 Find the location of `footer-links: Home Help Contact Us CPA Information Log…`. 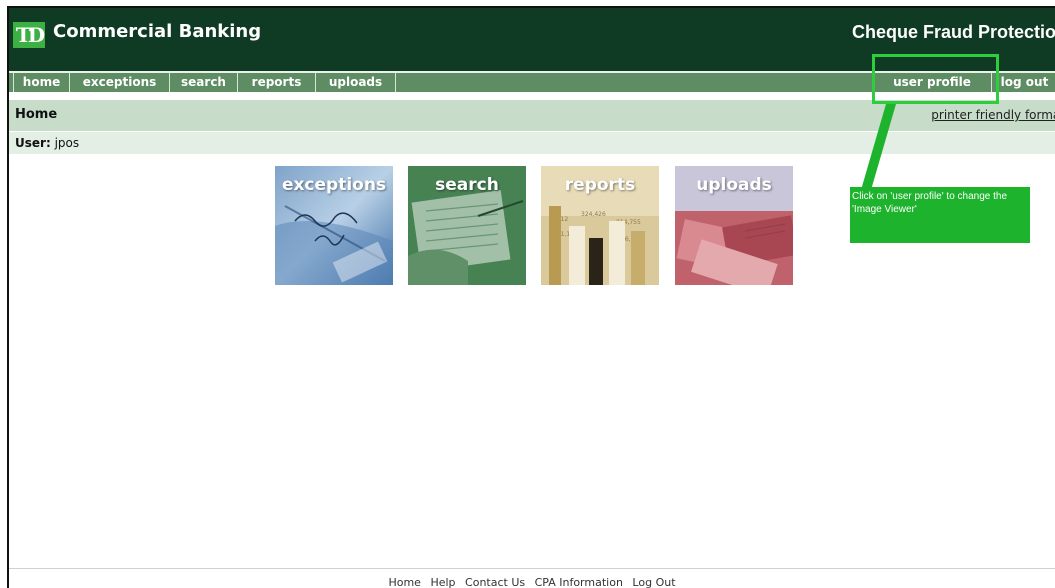

footer-links: Home Help Contact Us CPA Information Log… is located at coordinates (532, 582).